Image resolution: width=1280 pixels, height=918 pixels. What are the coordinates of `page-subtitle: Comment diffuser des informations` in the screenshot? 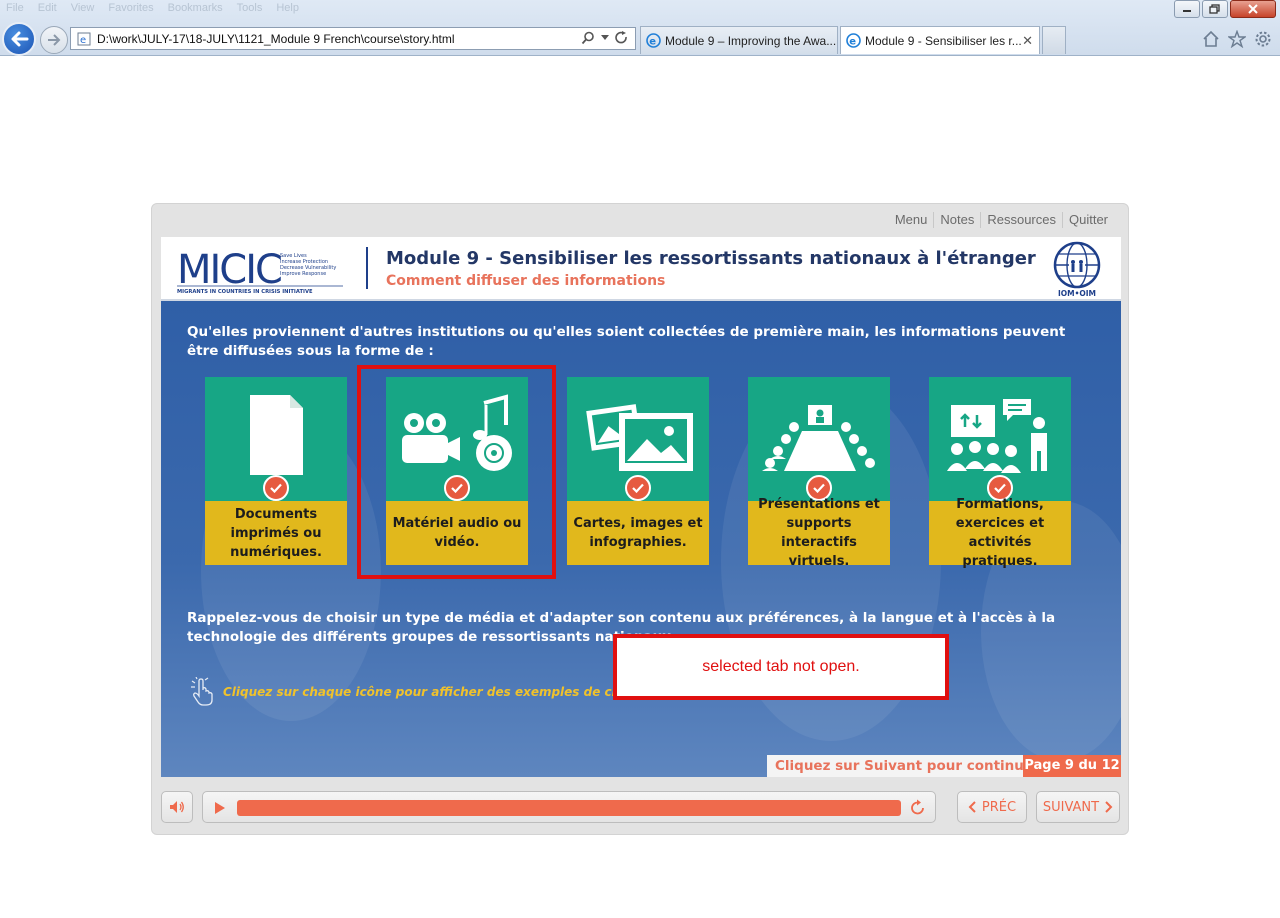 It's located at (526, 281).